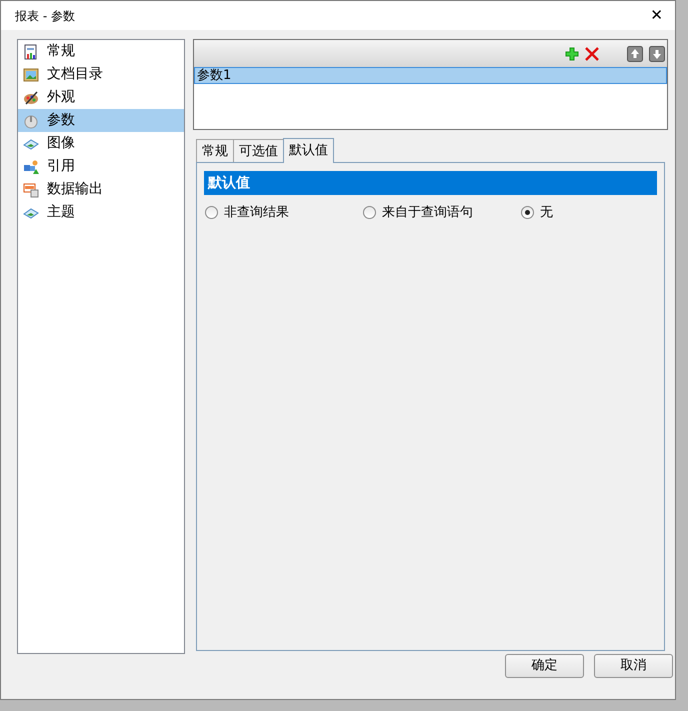 The image size is (688, 711). What do you see at coordinates (31, 190) in the screenshot?
I see `export-icon` at bounding box center [31, 190].